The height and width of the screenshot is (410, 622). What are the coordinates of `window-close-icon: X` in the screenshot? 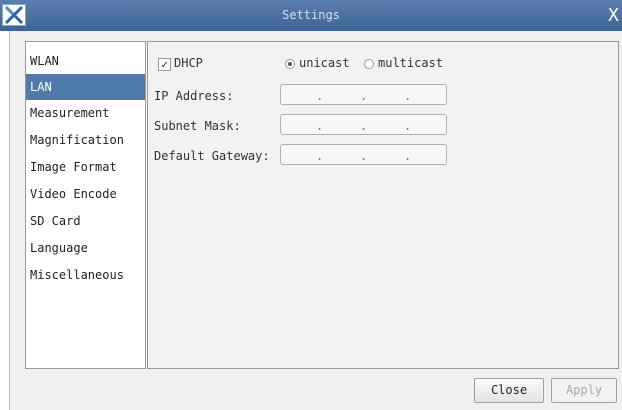 It's located at (615, 16).